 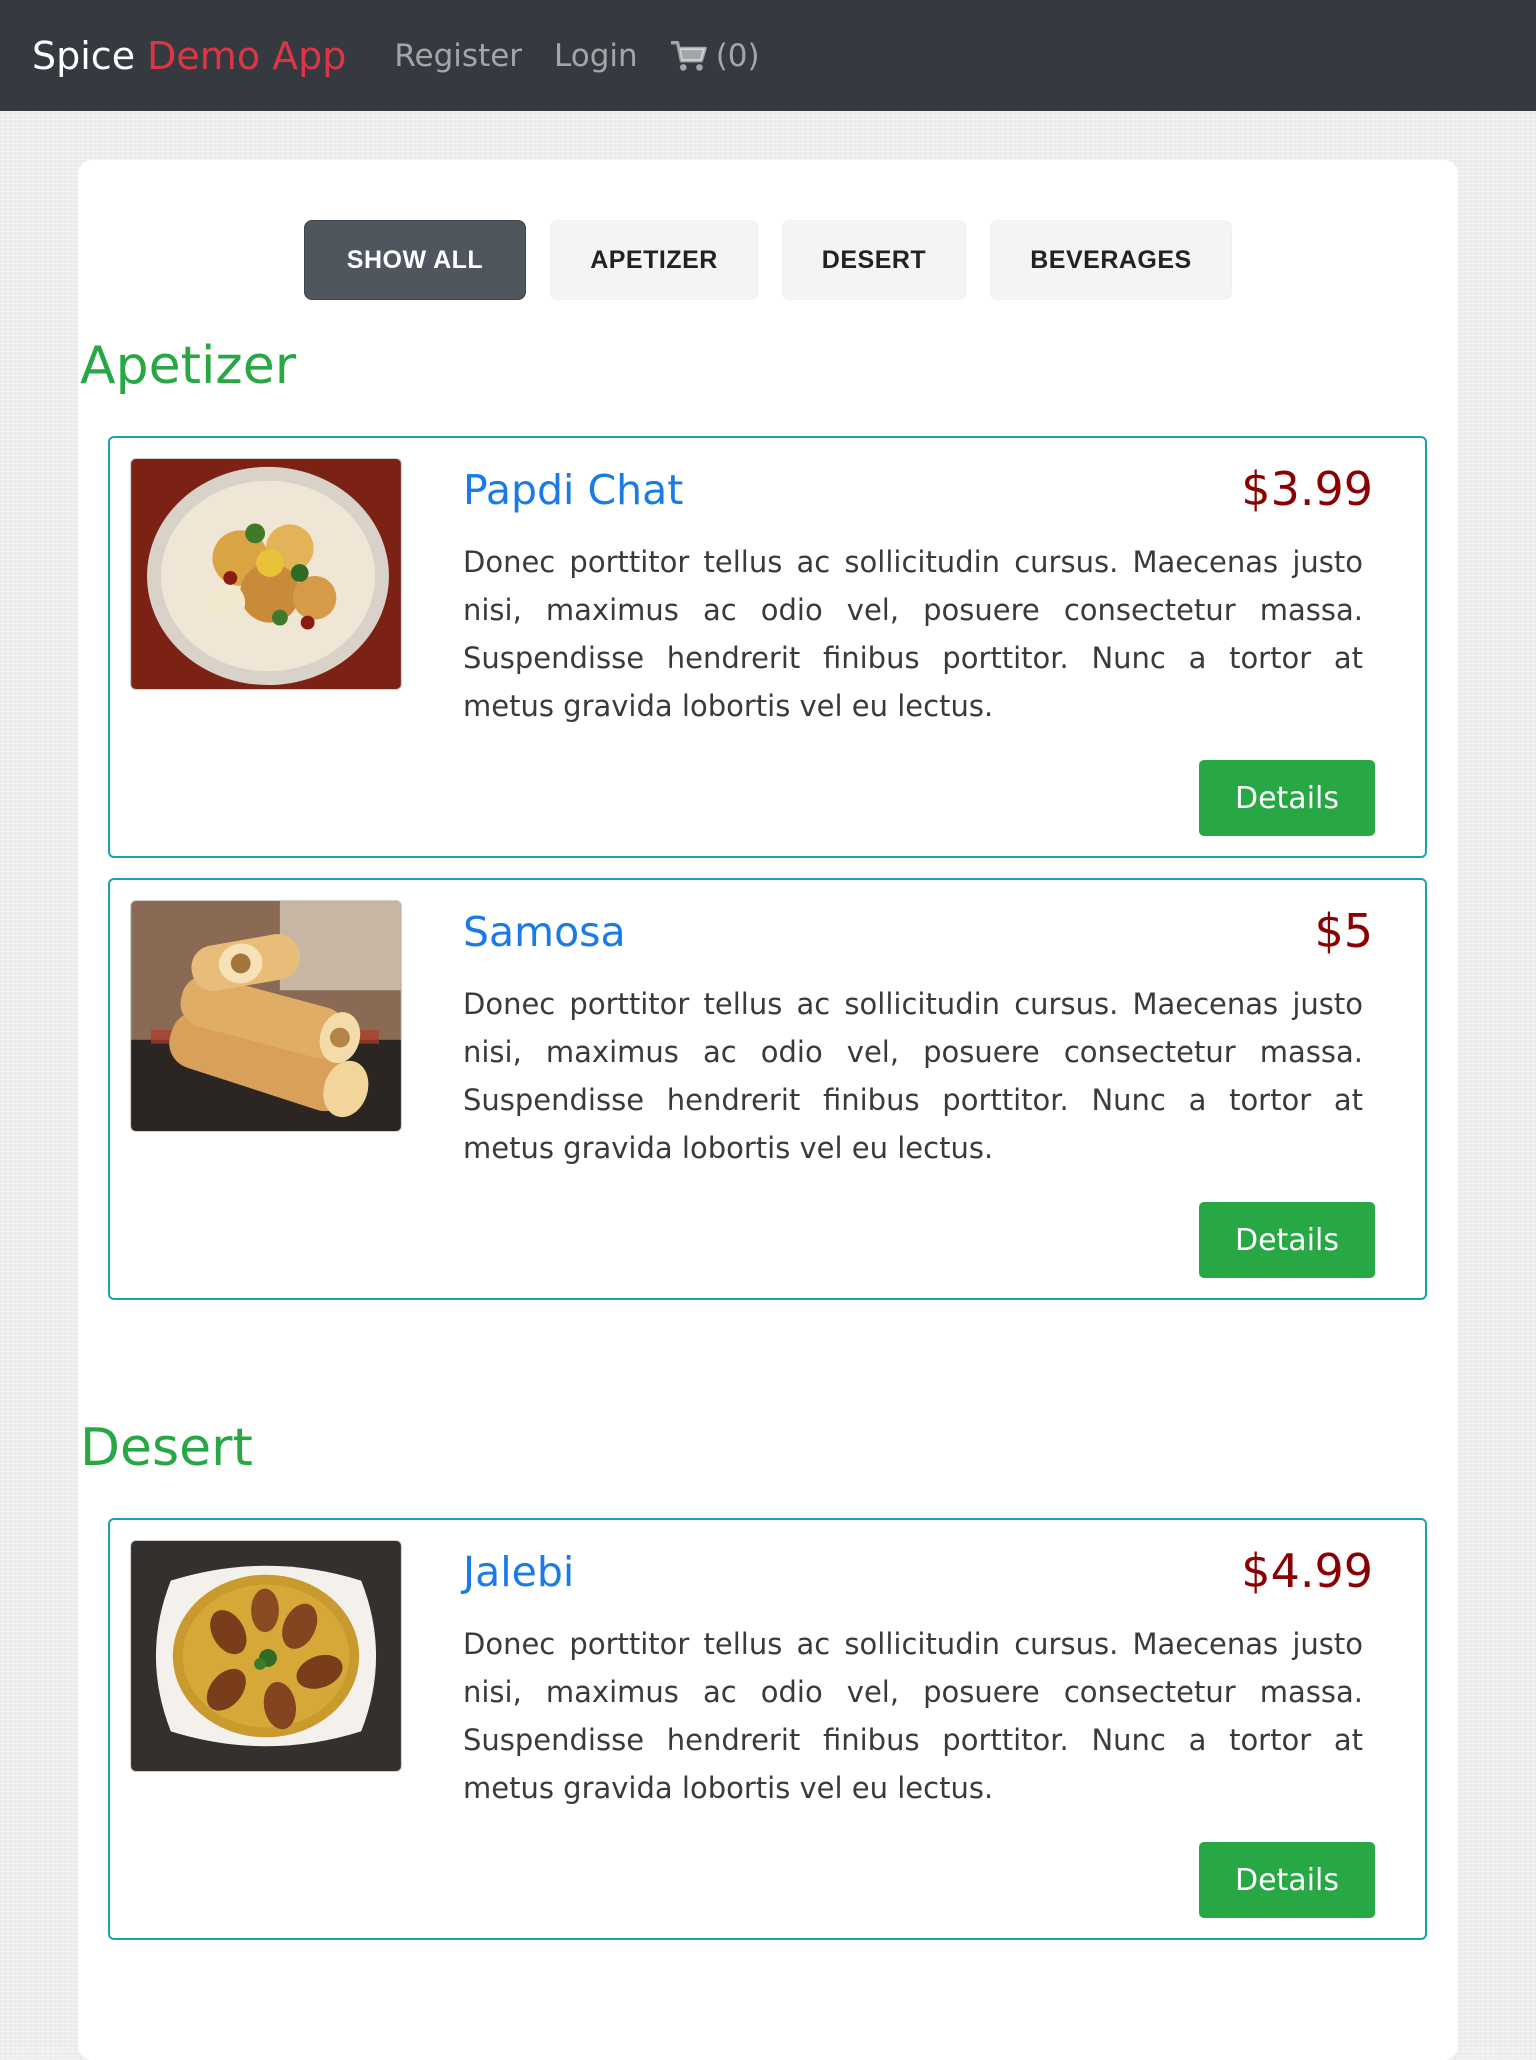 What do you see at coordinates (1343, 931) in the screenshot?
I see `item-price: $5` at bounding box center [1343, 931].